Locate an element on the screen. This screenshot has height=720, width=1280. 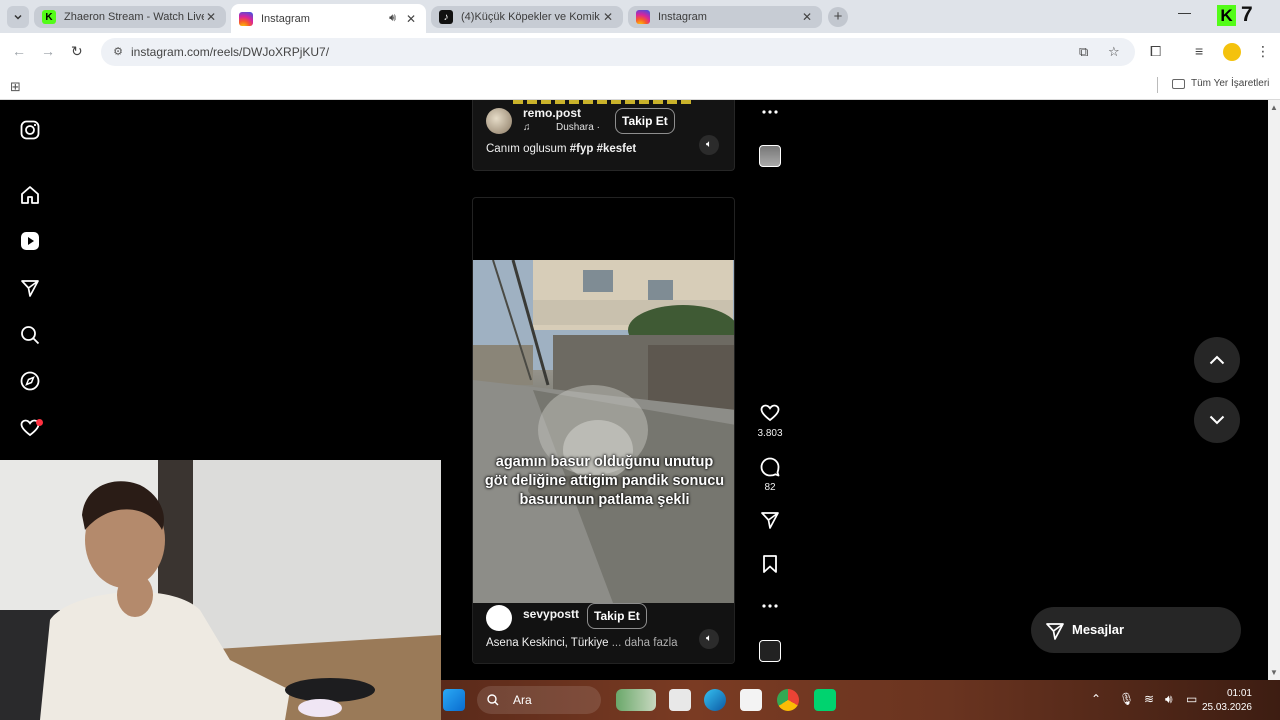
widgets-icon is located at coordinates (636, 700).